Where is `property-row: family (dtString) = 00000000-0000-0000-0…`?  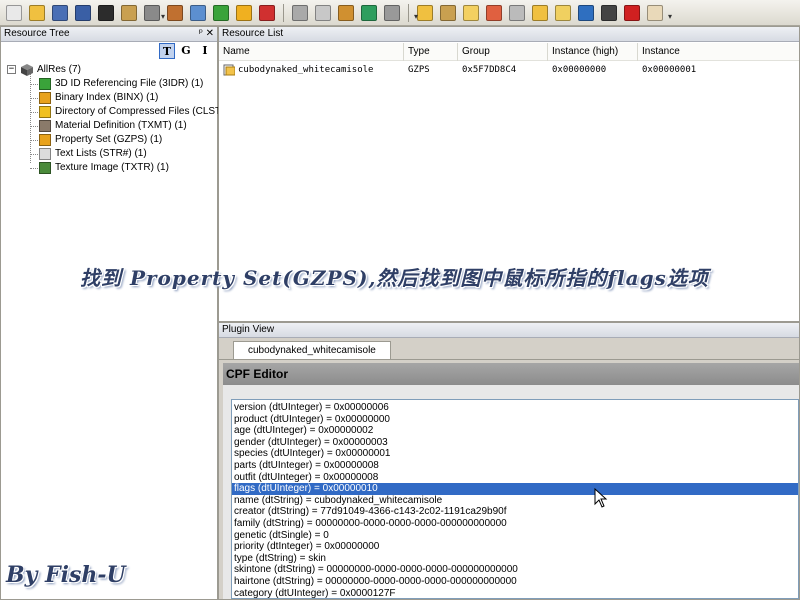 property-row: family (dtString) = 00000000-0000-0000-0… is located at coordinates (515, 524).